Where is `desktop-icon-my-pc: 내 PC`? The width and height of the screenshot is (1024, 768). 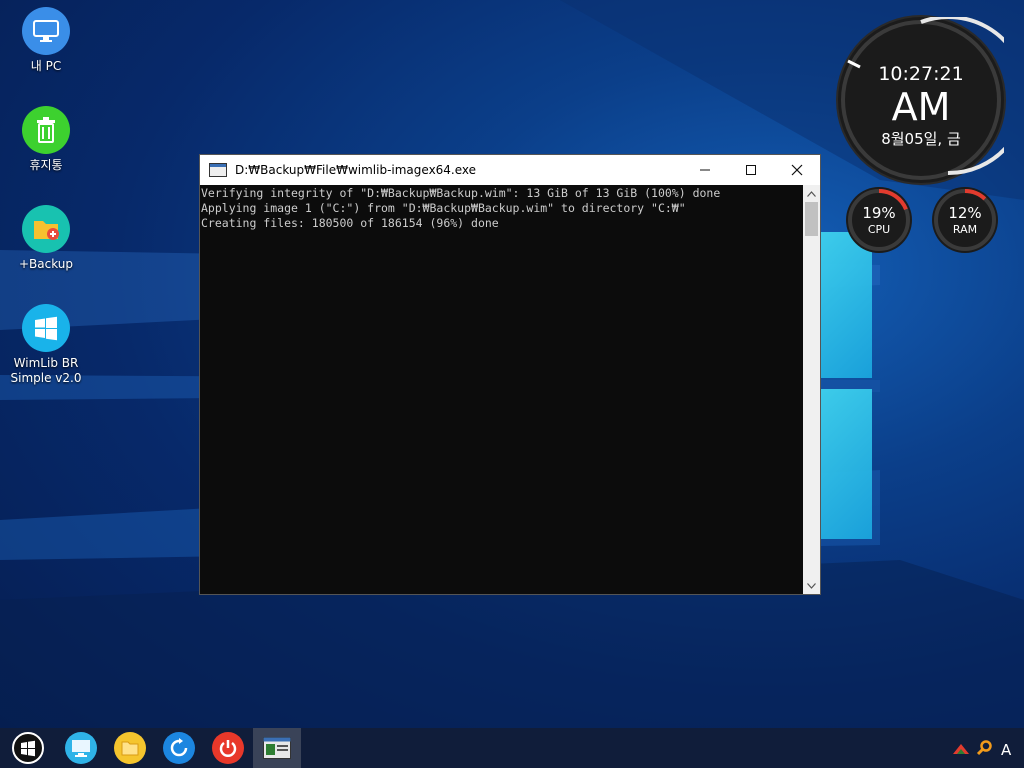 desktop-icon-my-pc: 내 PC is located at coordinates (46, 40).